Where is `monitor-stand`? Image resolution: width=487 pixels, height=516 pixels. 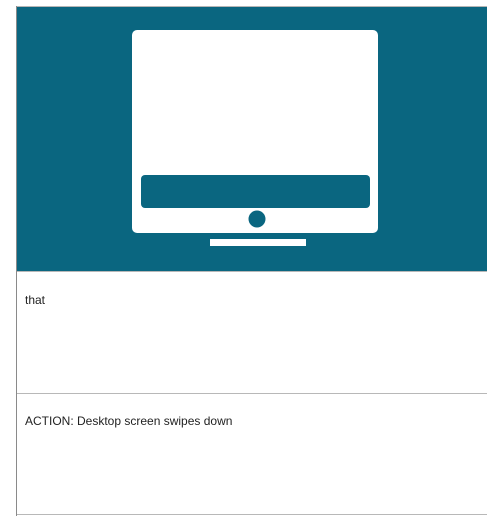 monitor-stand is located at coordinates (258, 242).